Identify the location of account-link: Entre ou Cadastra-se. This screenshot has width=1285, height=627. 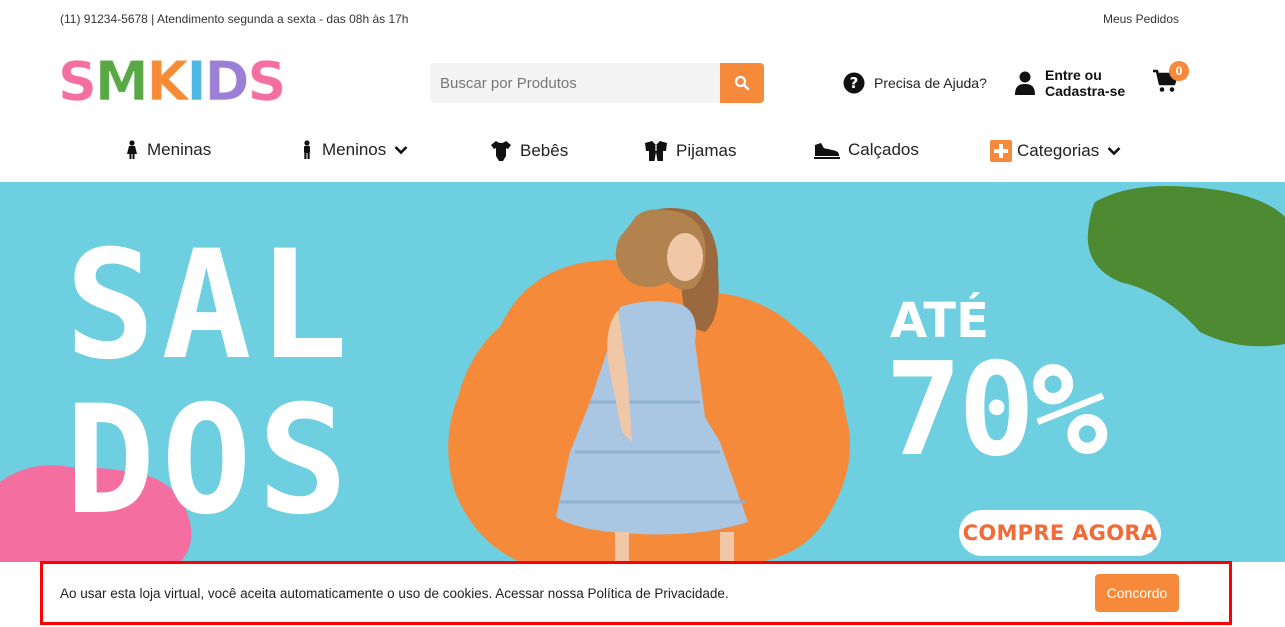
(1070, 83).